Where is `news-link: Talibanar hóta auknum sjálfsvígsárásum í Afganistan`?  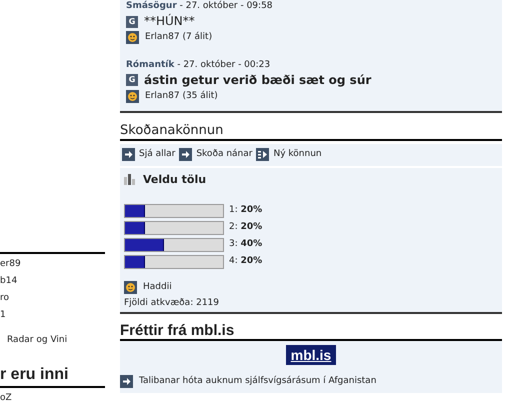 news-link: Talibanar hóta auknum sjálfsvígsárásum í Afganistan is located at coordinates (257, 381).